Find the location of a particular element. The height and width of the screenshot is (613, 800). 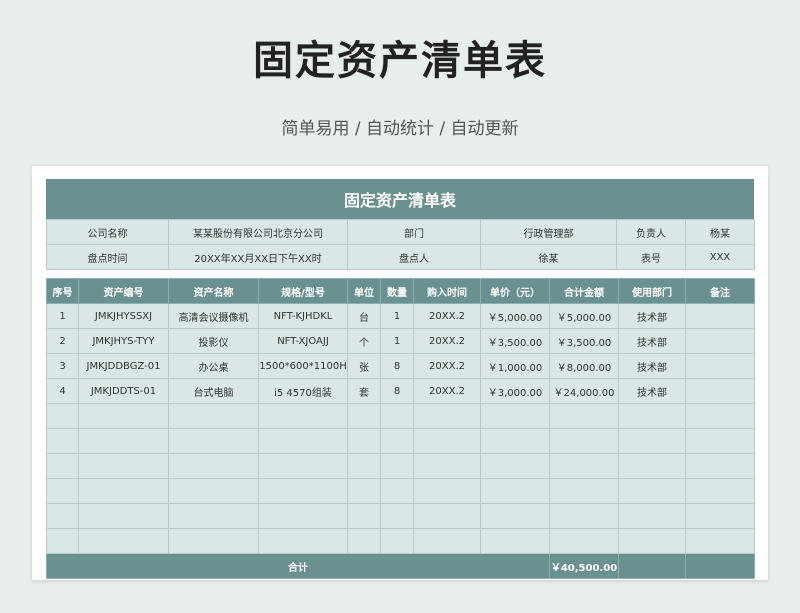

table-cell: NFT-KJHDKL is located at coordinates (303, 316).